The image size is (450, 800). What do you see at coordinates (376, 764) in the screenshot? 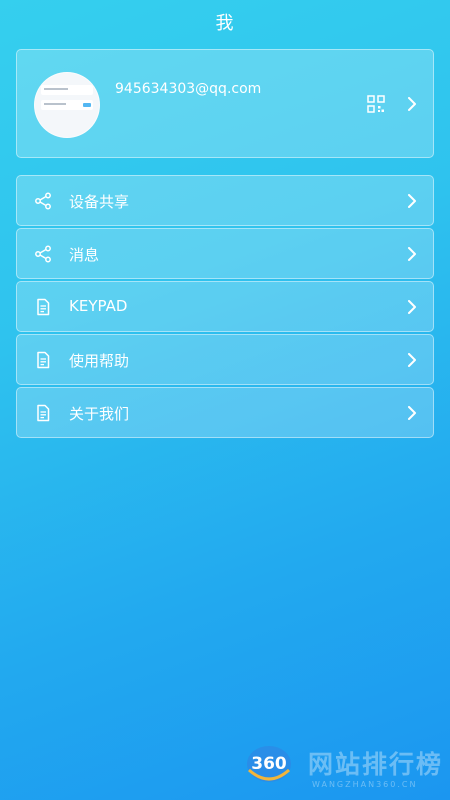
I see `watermark-text: 网站排行榜` at bounding box center [376, 764].